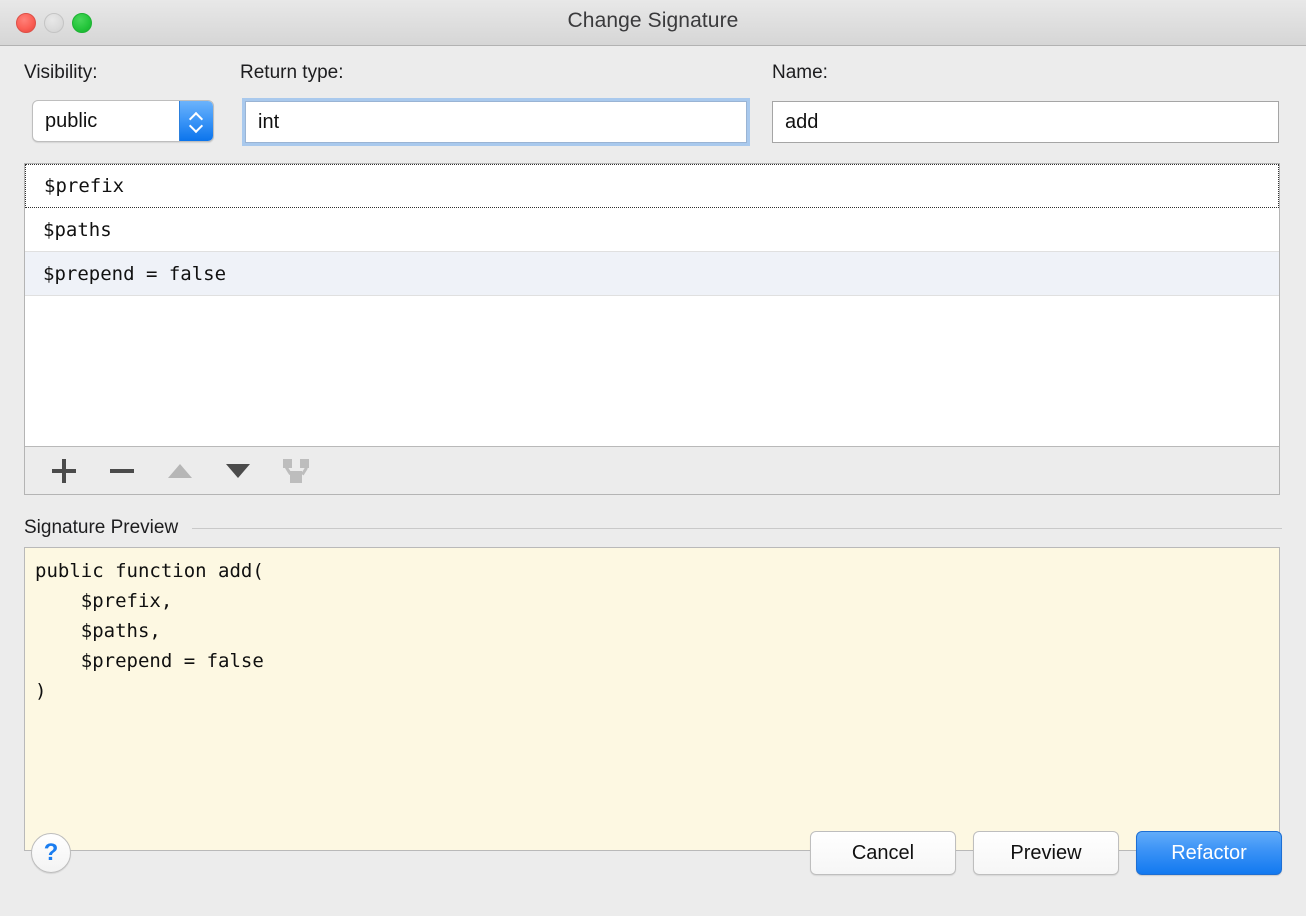 The height and width of the screenshot is (916, 1306). I want to click on dialog-footer: ? Cancel Preview Refactor, so click(653, 870).